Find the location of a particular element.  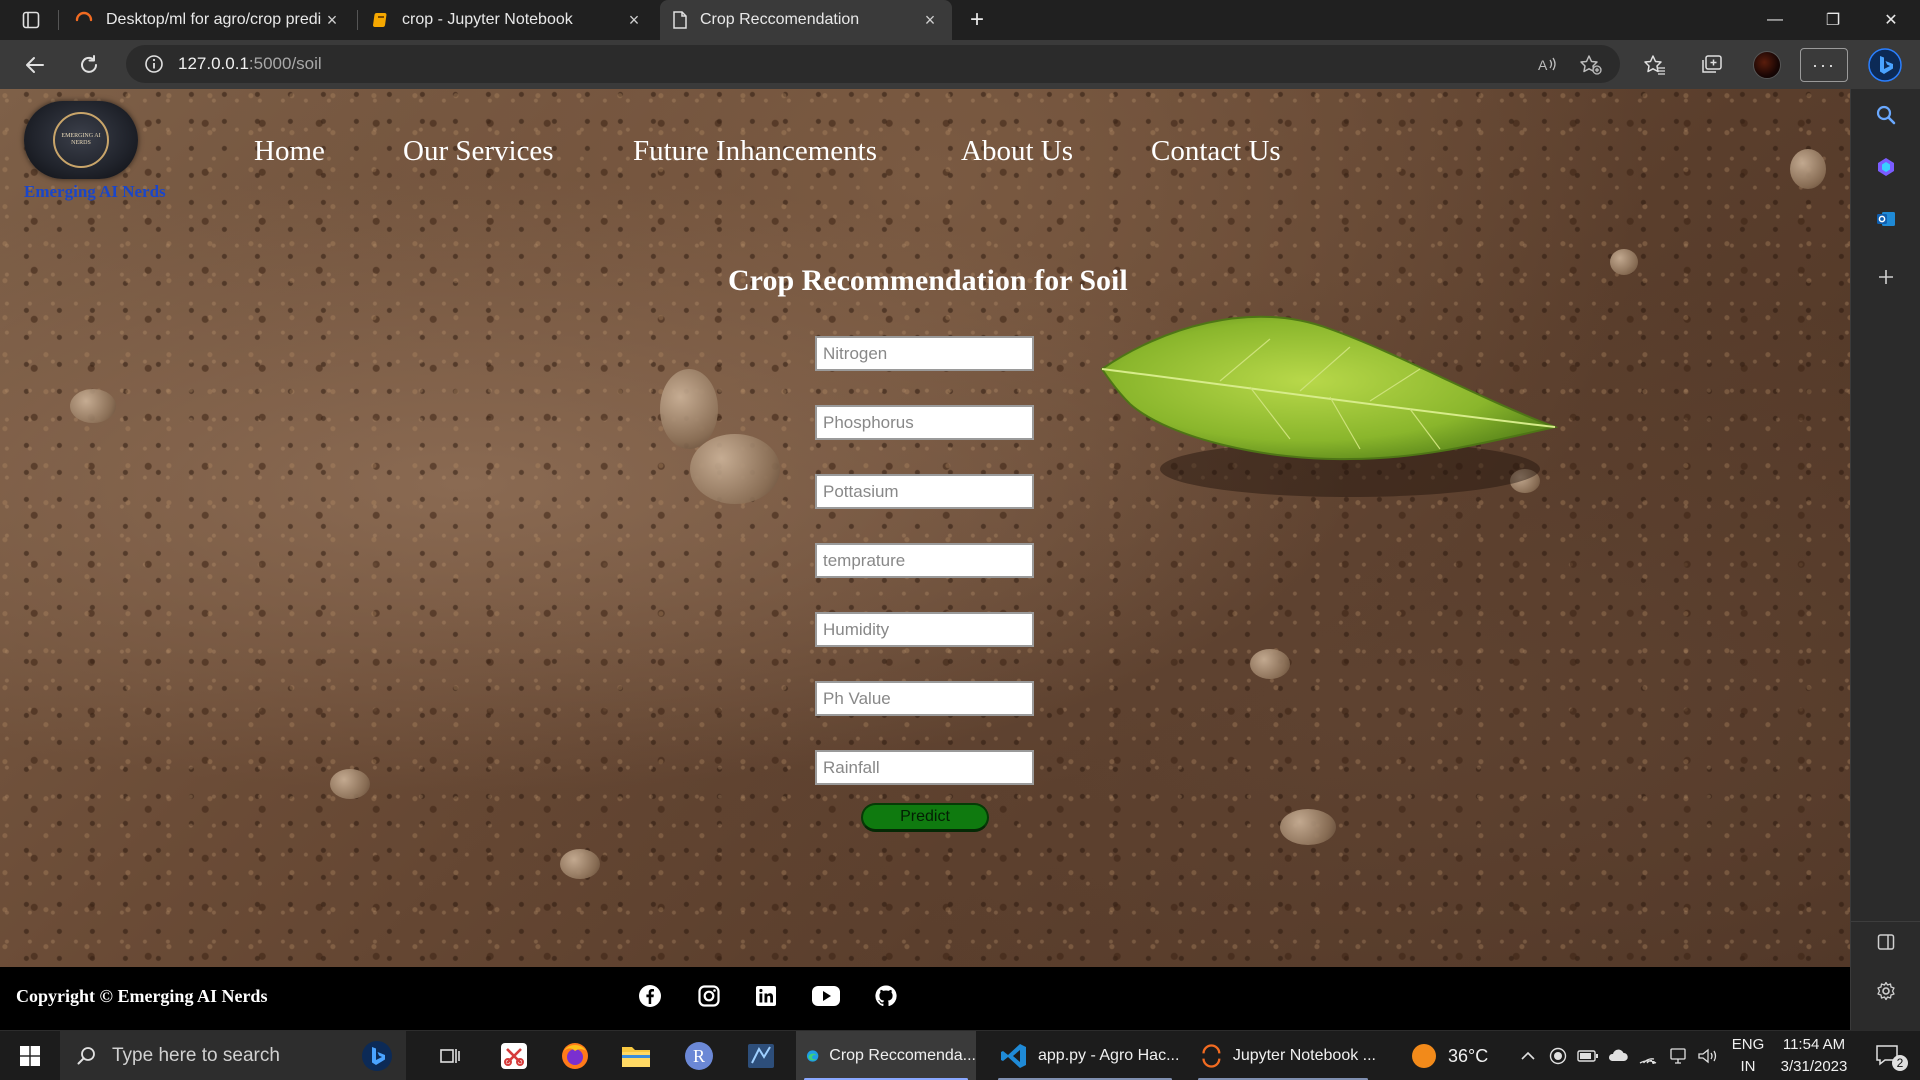

url-text: 127.0.0.1:5000/soil is located at coordinates (250, 64).